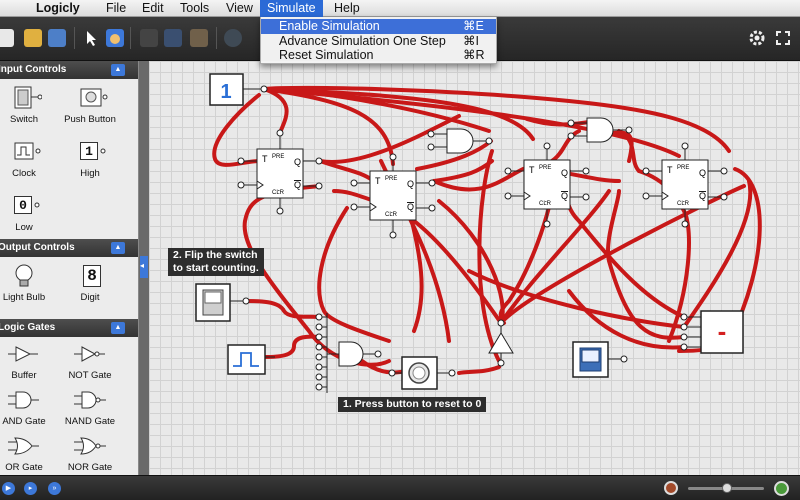 Image resolution: width=800 pixels, height=500 pixels. What do you see at coordinates (727, 488) in the screenshot?
I see `zoom-slider-knob` at bounding box center [727, 488].